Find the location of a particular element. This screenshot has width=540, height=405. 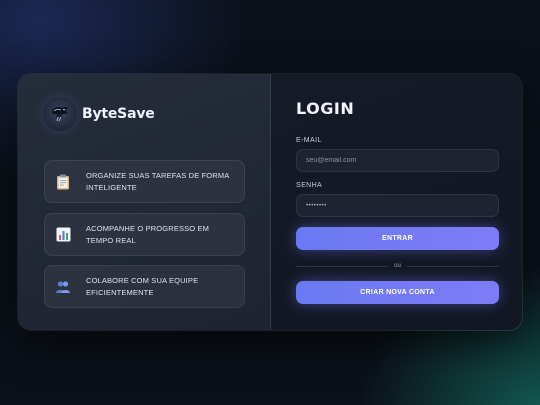

brand: ByteSave is located at coordinates (99, 114).